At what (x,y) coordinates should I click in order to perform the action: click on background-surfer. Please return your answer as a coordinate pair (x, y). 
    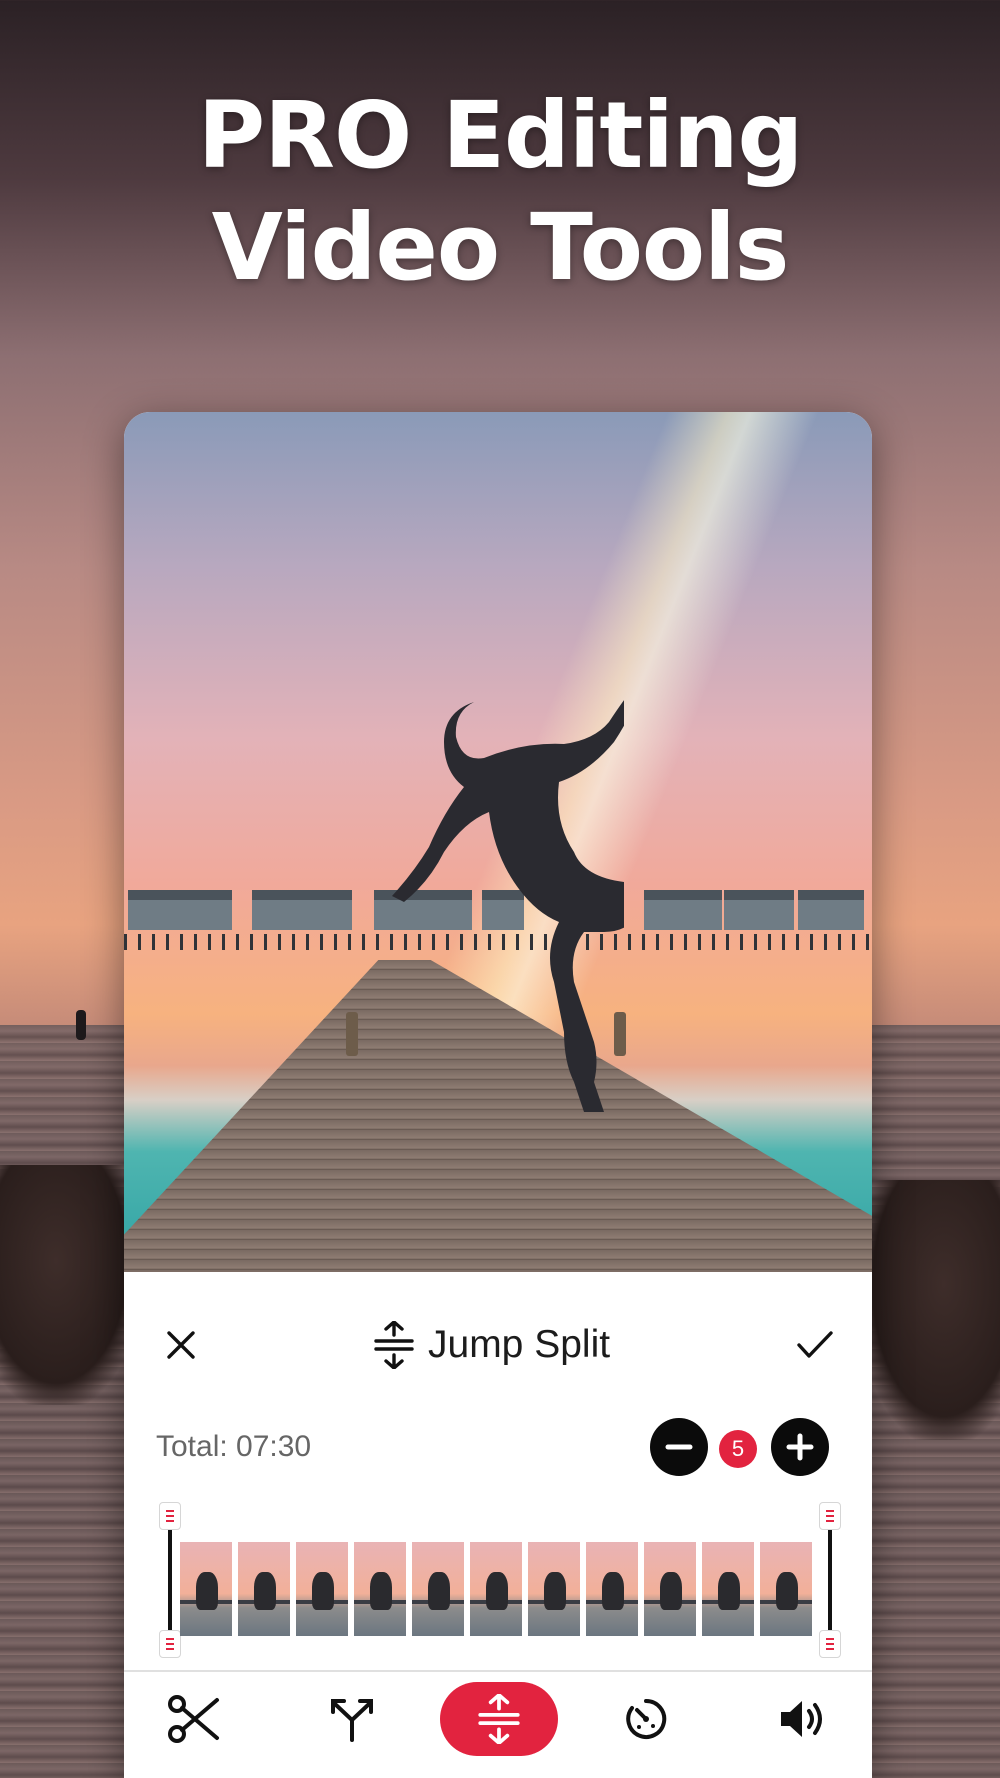
    Looking at the image, I should click on (81, 1025).